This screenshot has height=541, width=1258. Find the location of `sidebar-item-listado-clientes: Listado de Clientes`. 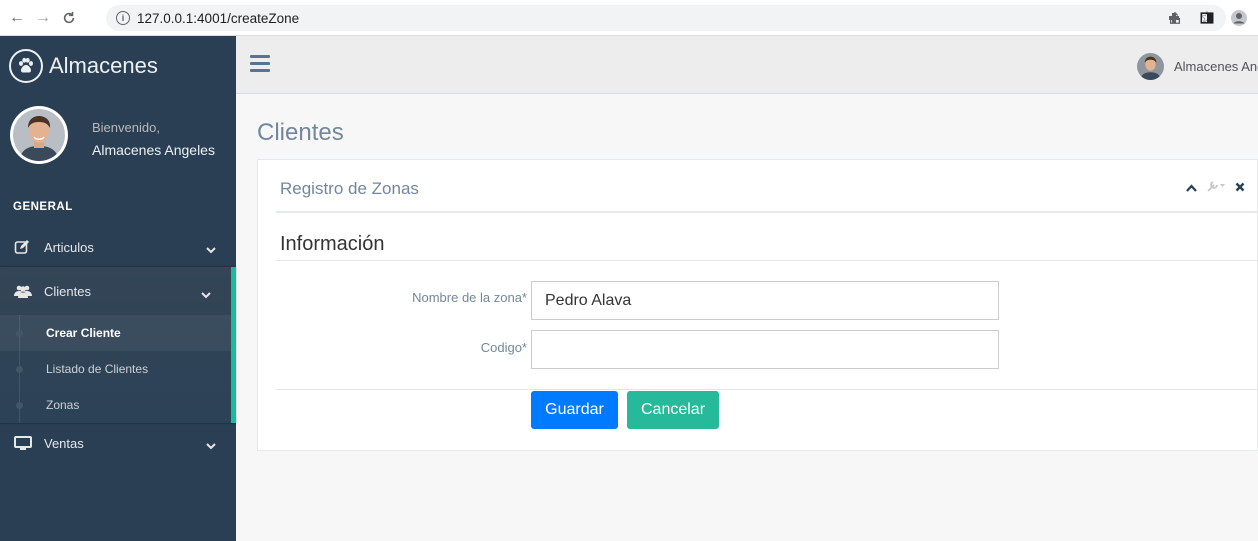

sidebar-item-listado-clientes: Listado de Clientes is located at coordinates (115, 369).